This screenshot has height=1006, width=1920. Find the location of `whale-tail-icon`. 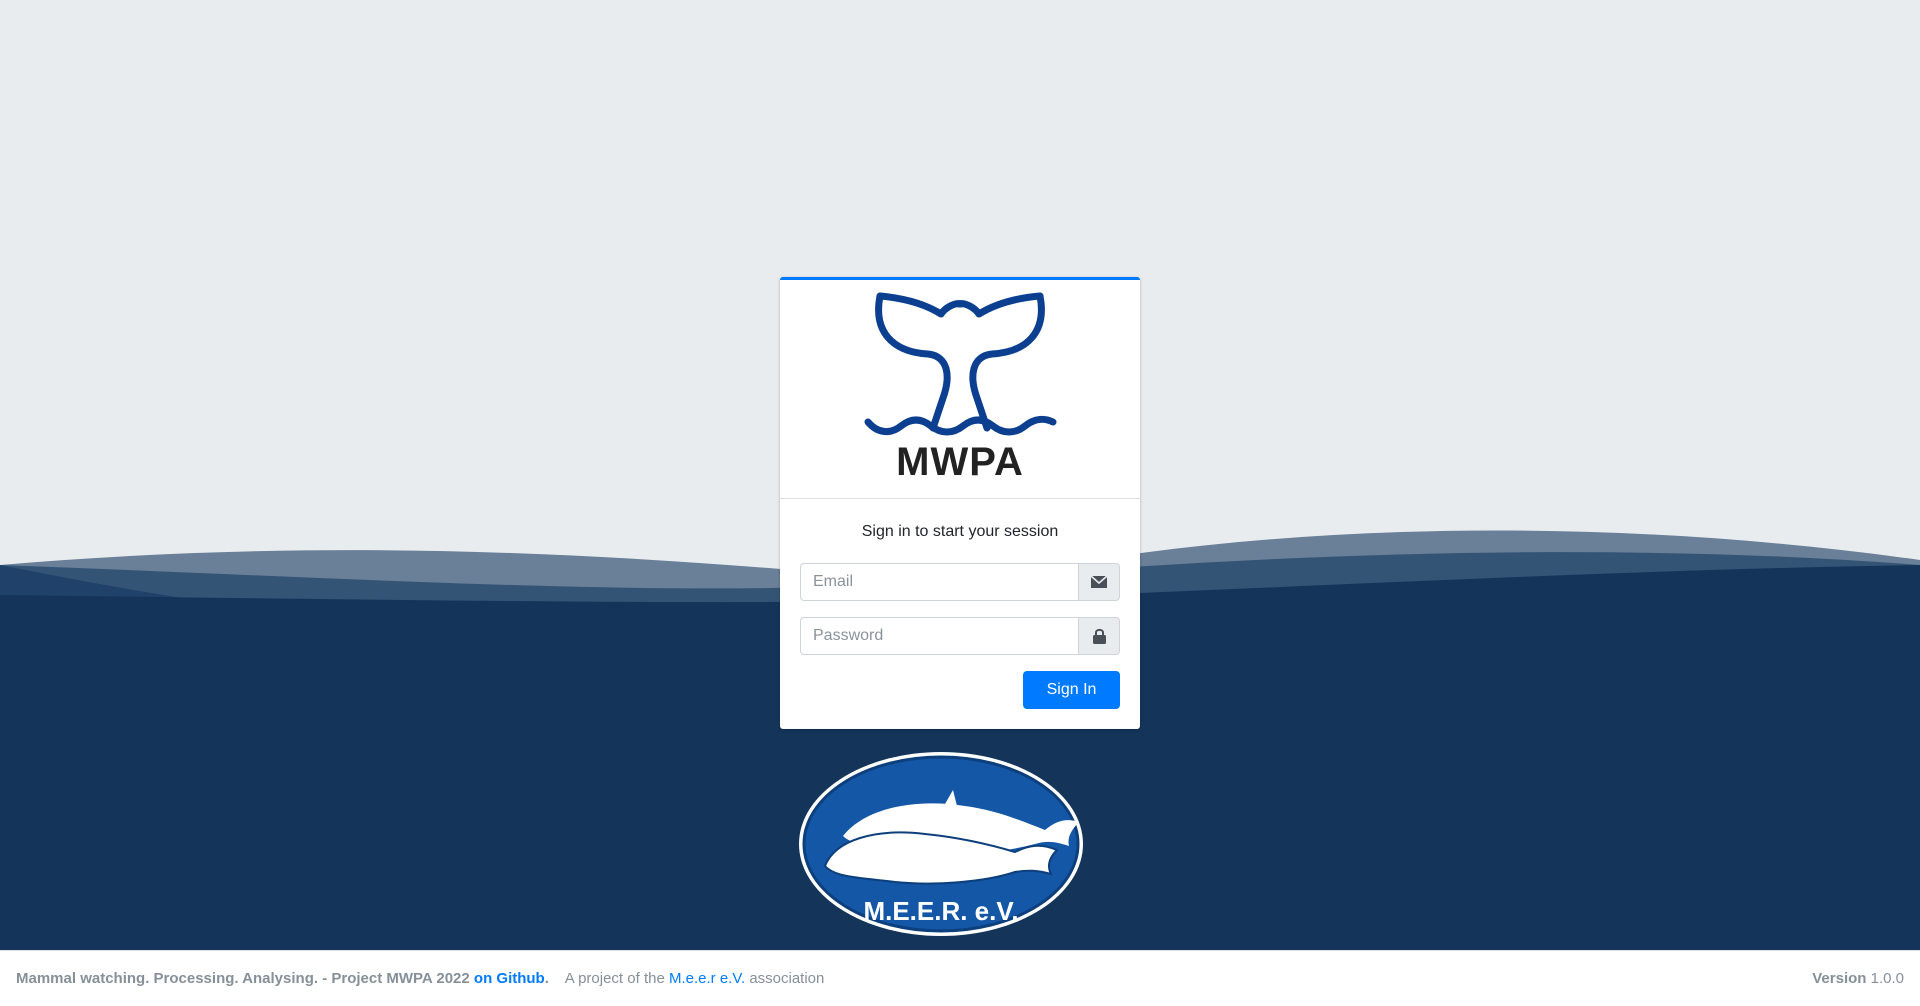

whale-tail-icon is located at coordinates (960, 364).